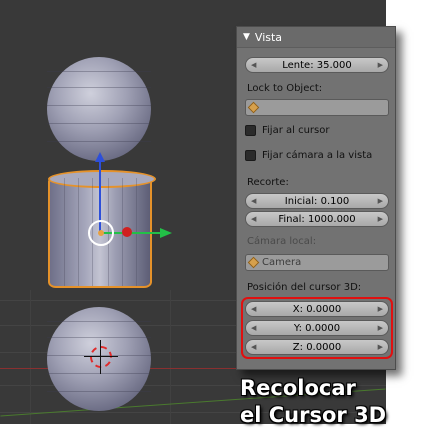 Image resolution: width=424 pixels, height=447 pixels. What do you see at coordinates (282, 262) in the screenshot?
I see `local-camera-value: Camera` at bounding box center [282, 262].